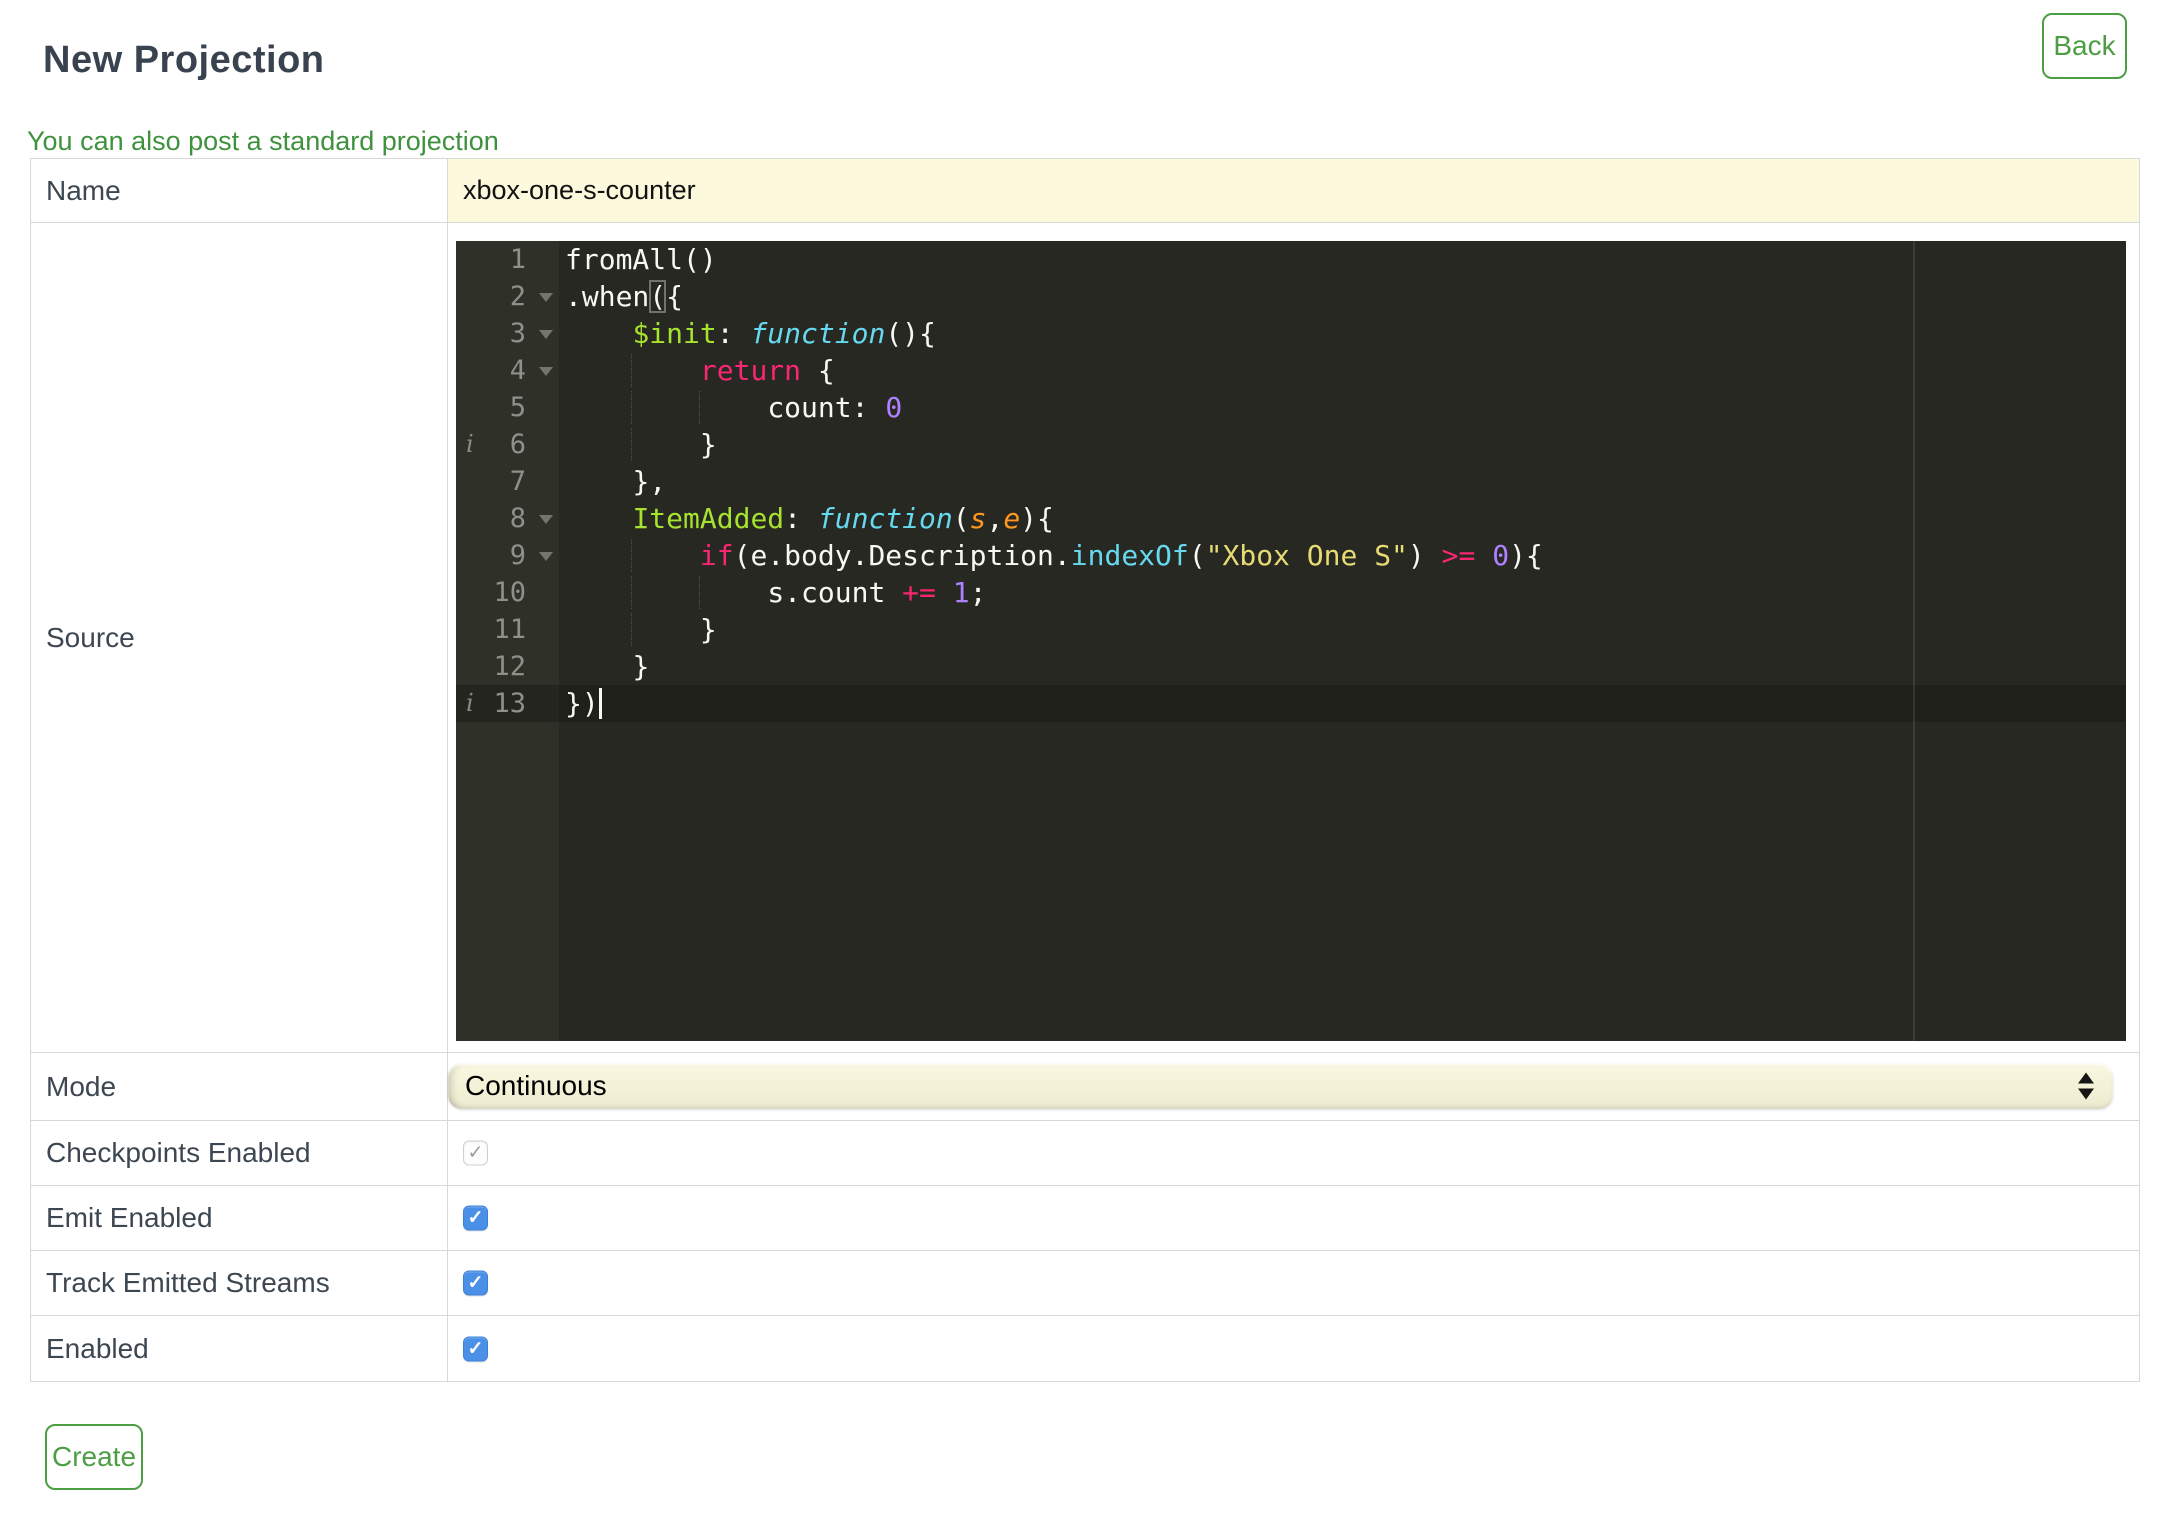 This screenshot has width=2166, height=1513. I want to click on mode-selected-value: Continuous, so click(536, 1085).